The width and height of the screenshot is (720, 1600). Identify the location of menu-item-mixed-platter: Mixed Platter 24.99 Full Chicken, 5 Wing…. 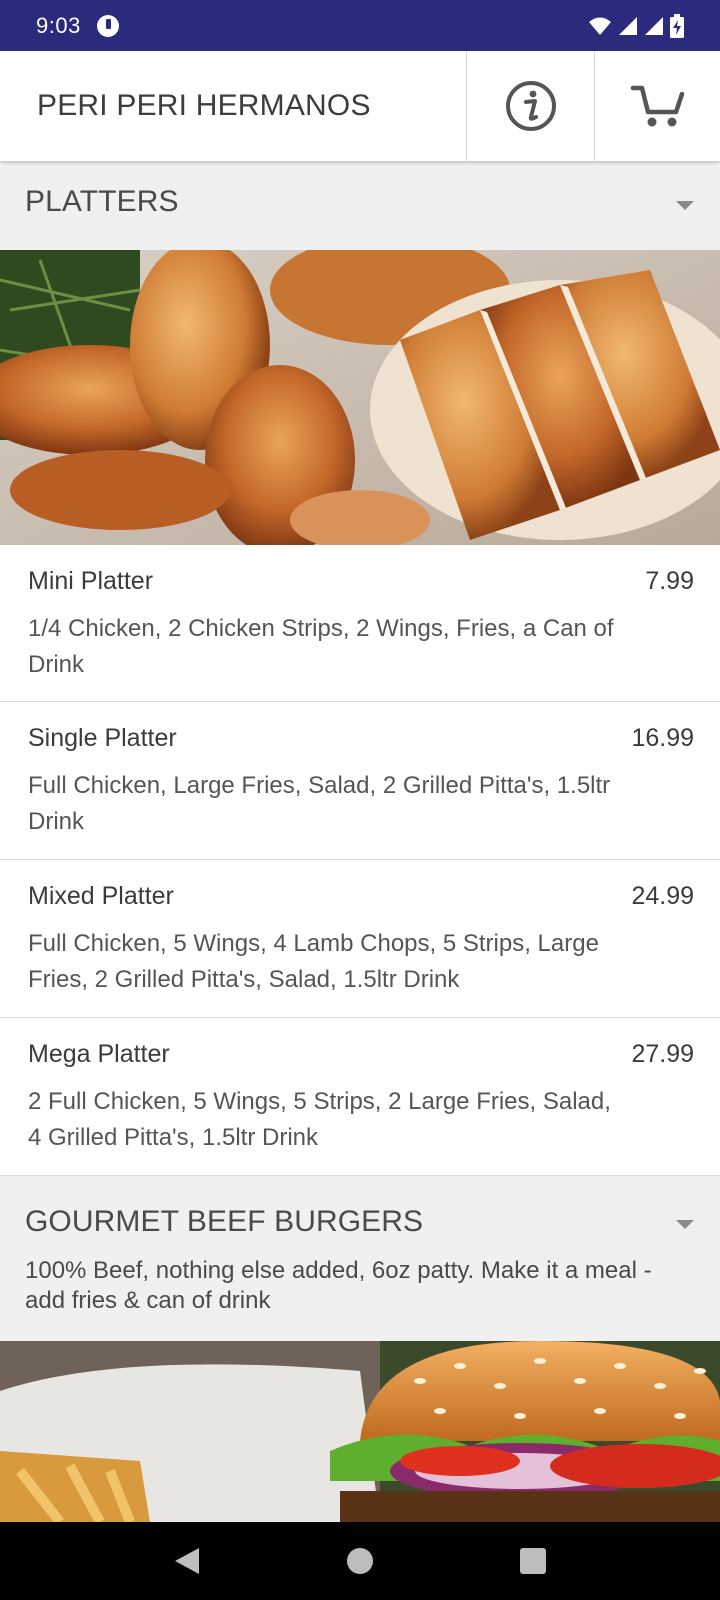
(360, 939).